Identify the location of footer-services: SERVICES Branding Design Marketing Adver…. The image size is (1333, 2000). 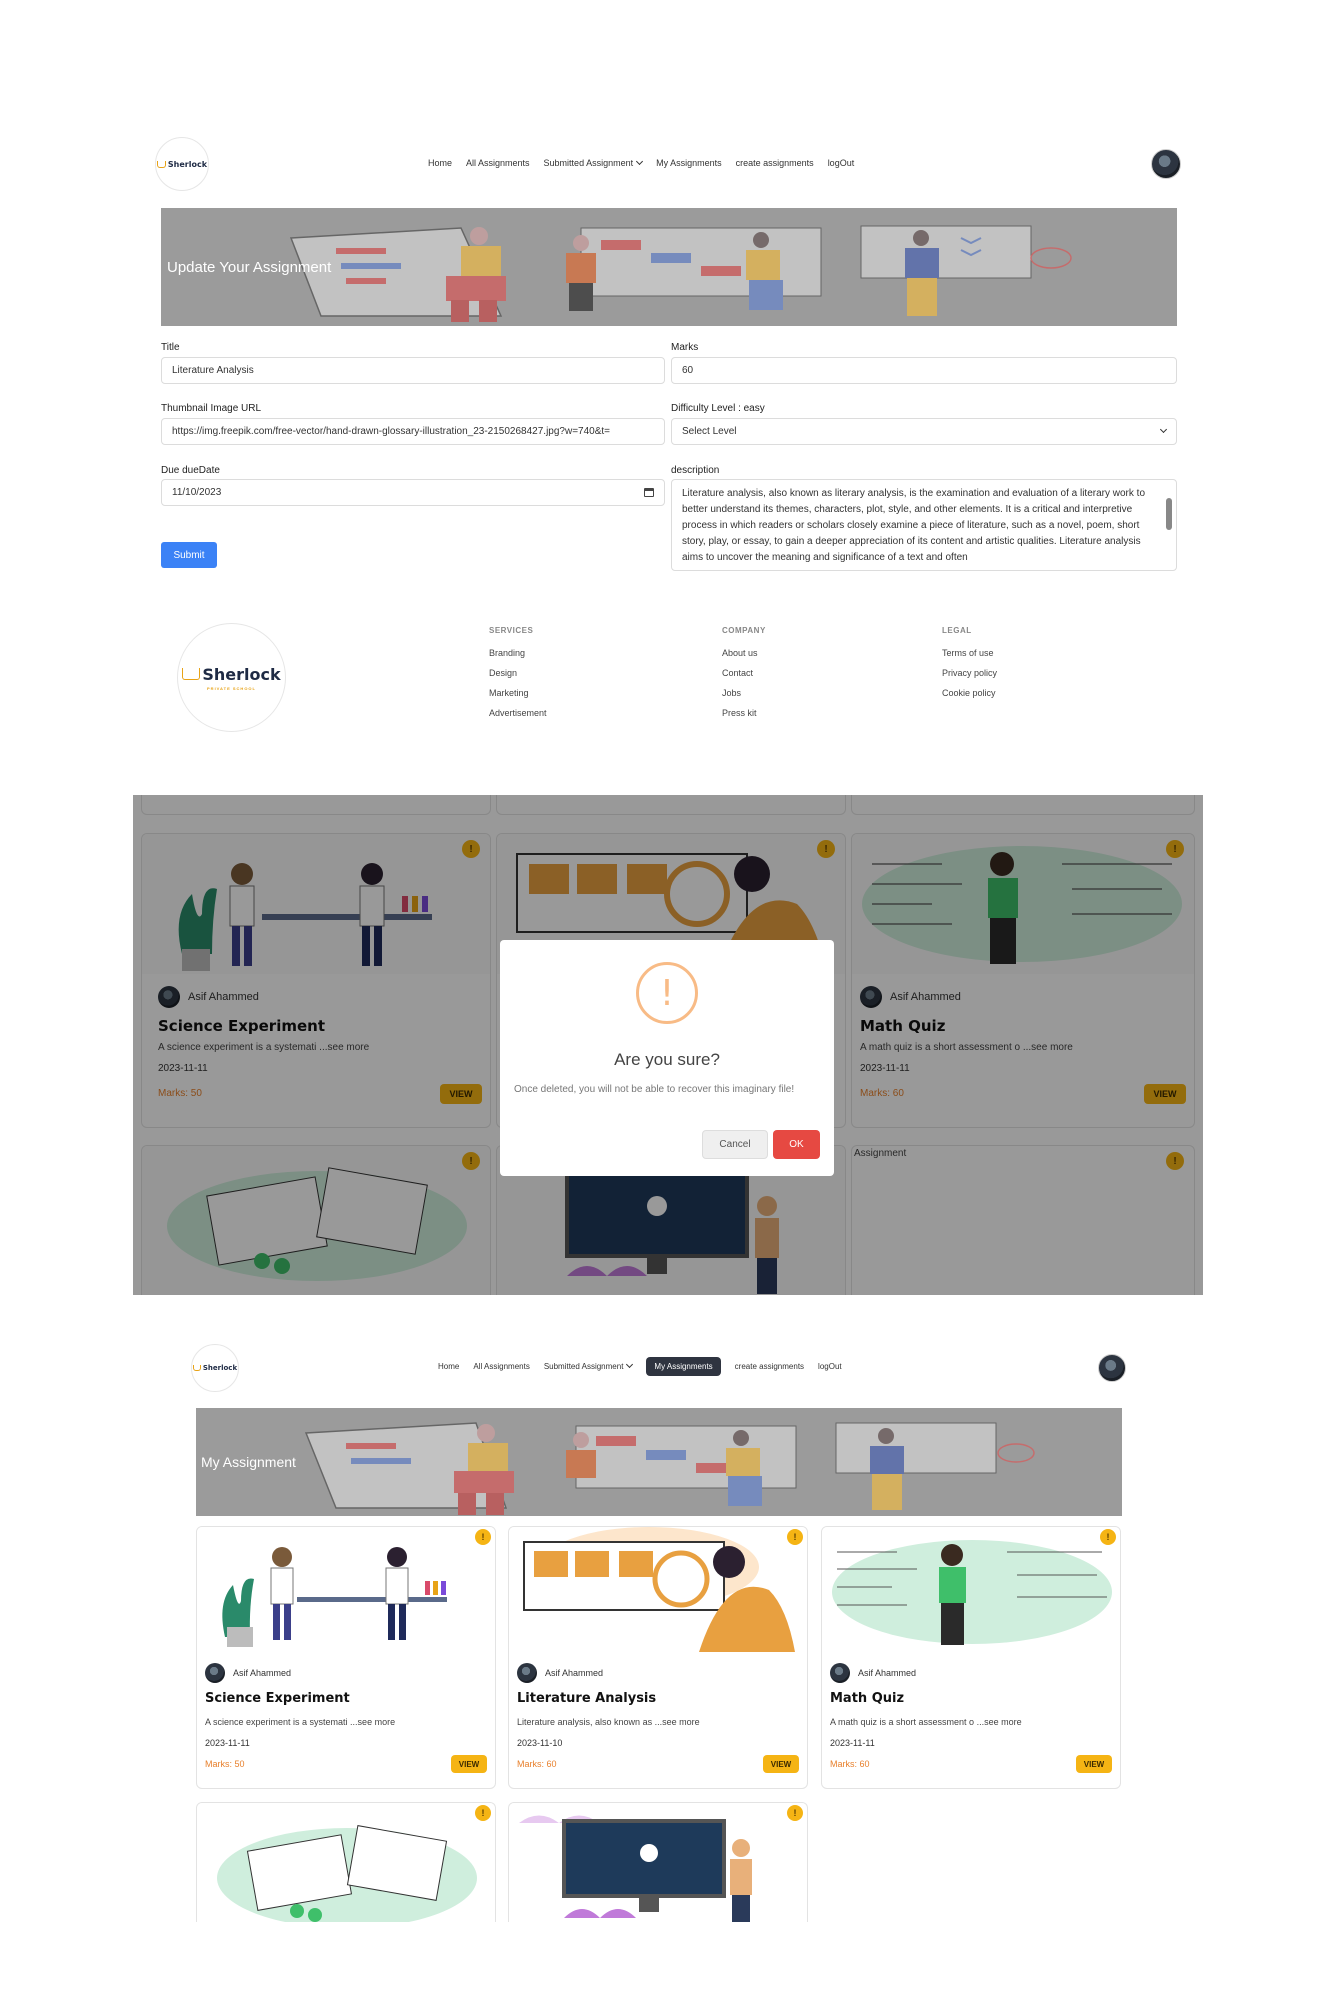
(518, 672).